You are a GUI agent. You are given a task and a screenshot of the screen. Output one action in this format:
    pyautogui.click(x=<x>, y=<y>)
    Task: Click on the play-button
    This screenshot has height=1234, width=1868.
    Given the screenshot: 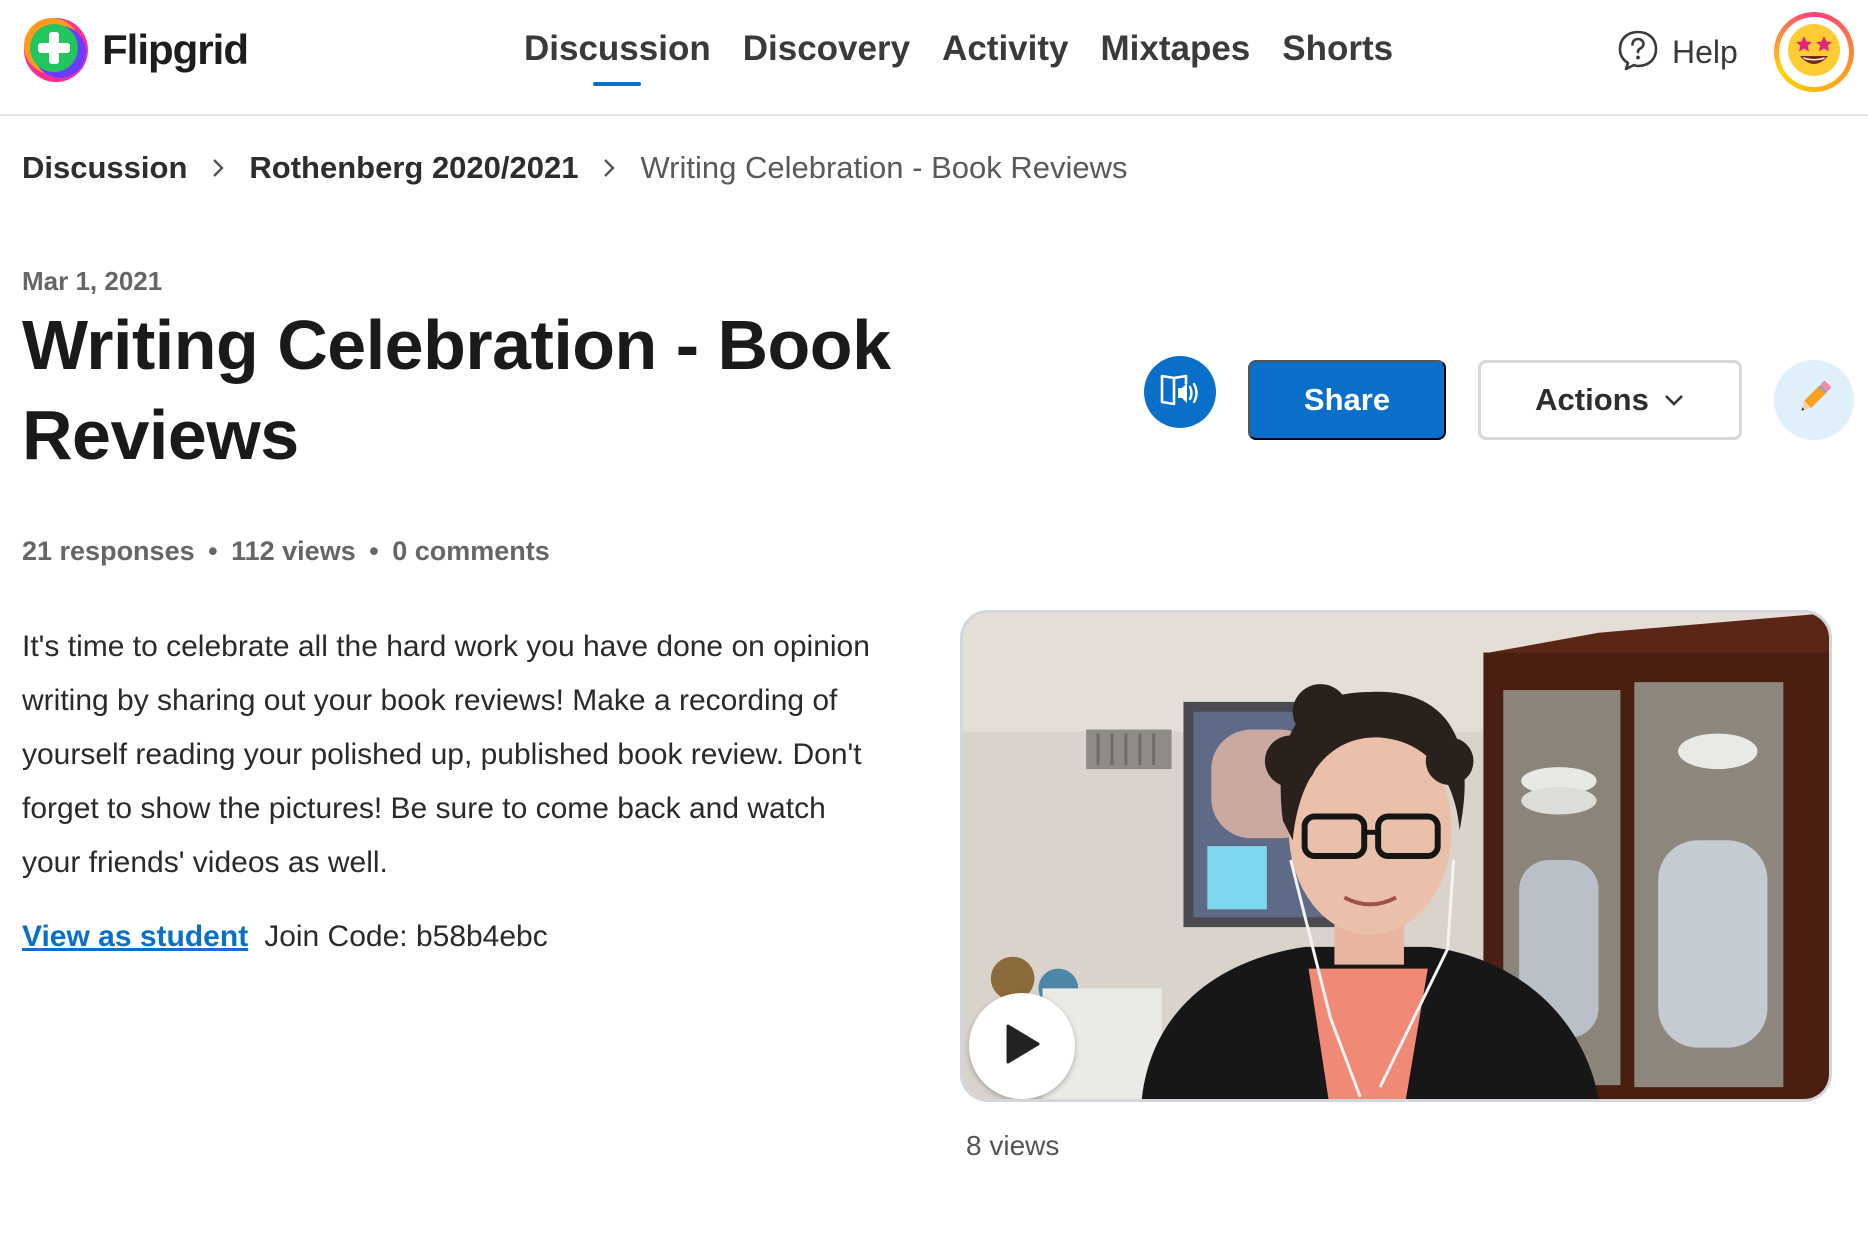 What is the action you would take?
    pyautogui.click(x=1022, y=1046)
    